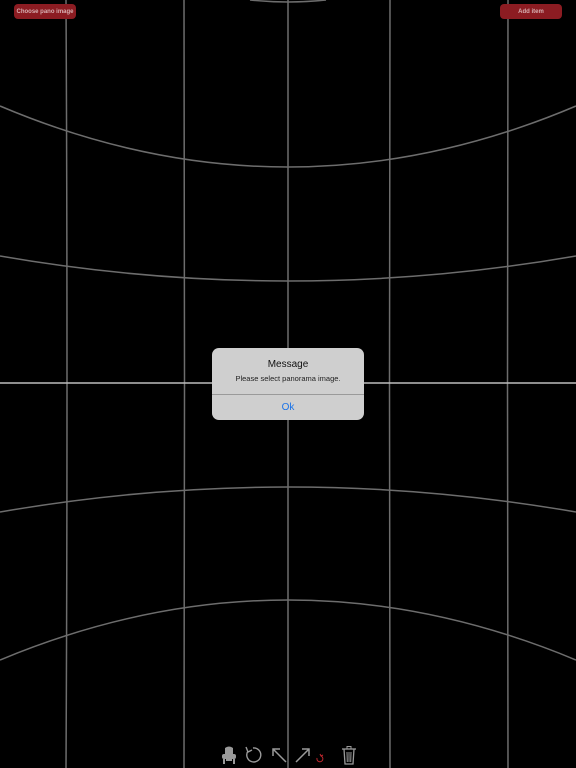 The width and height of the screenshot is (576, 768). I want to click on alert-title: Message, so click(288, 364).